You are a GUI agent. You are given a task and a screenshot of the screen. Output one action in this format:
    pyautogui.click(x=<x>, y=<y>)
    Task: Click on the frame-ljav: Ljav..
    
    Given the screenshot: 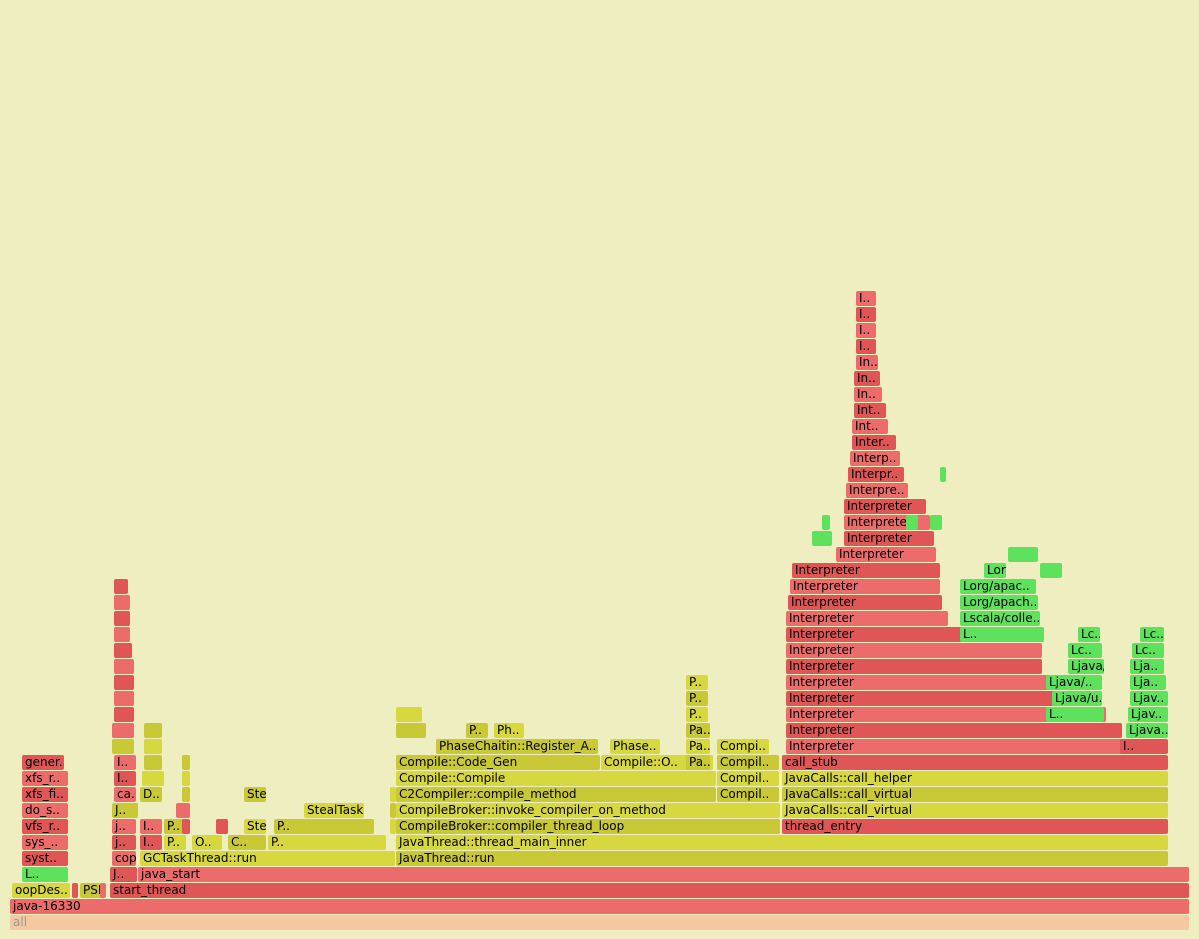 What is the action you would take?
    pyautogui.click(x=1148, y=714)
    